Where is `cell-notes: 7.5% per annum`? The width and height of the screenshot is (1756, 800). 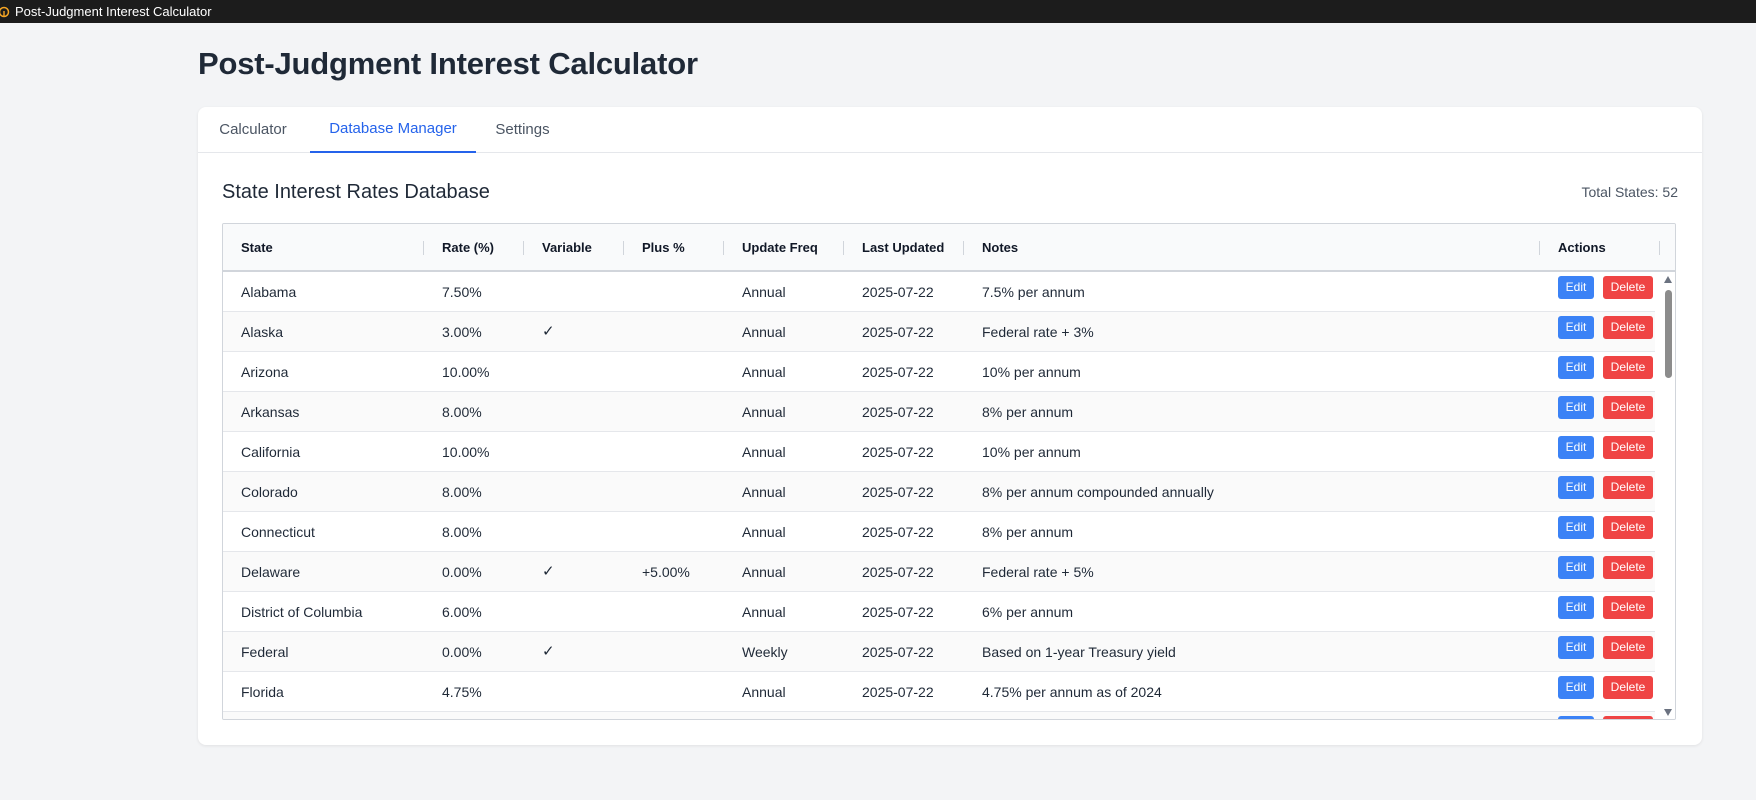
cell-notes: 7.5% per annum is located at coordinates (1033, 292).